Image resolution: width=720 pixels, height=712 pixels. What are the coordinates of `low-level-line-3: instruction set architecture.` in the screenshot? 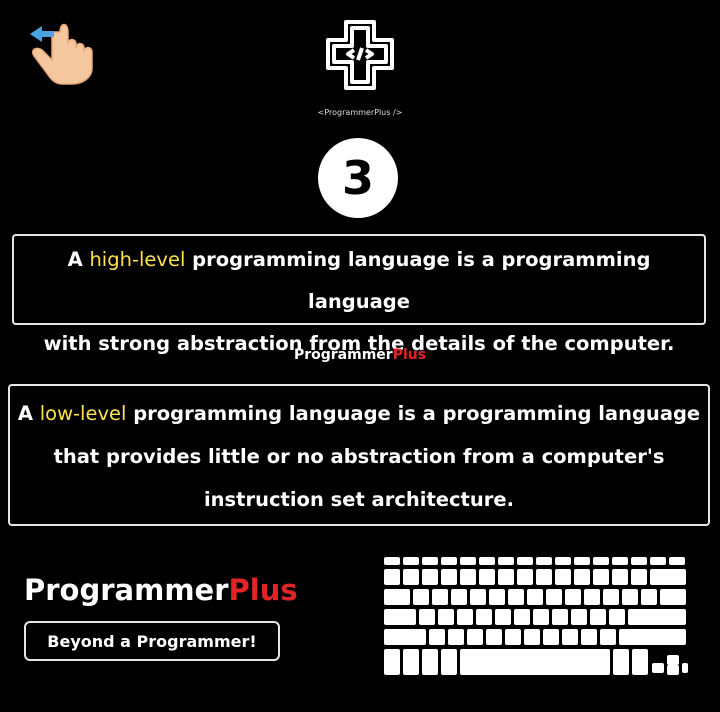 It's located at (359, 499).